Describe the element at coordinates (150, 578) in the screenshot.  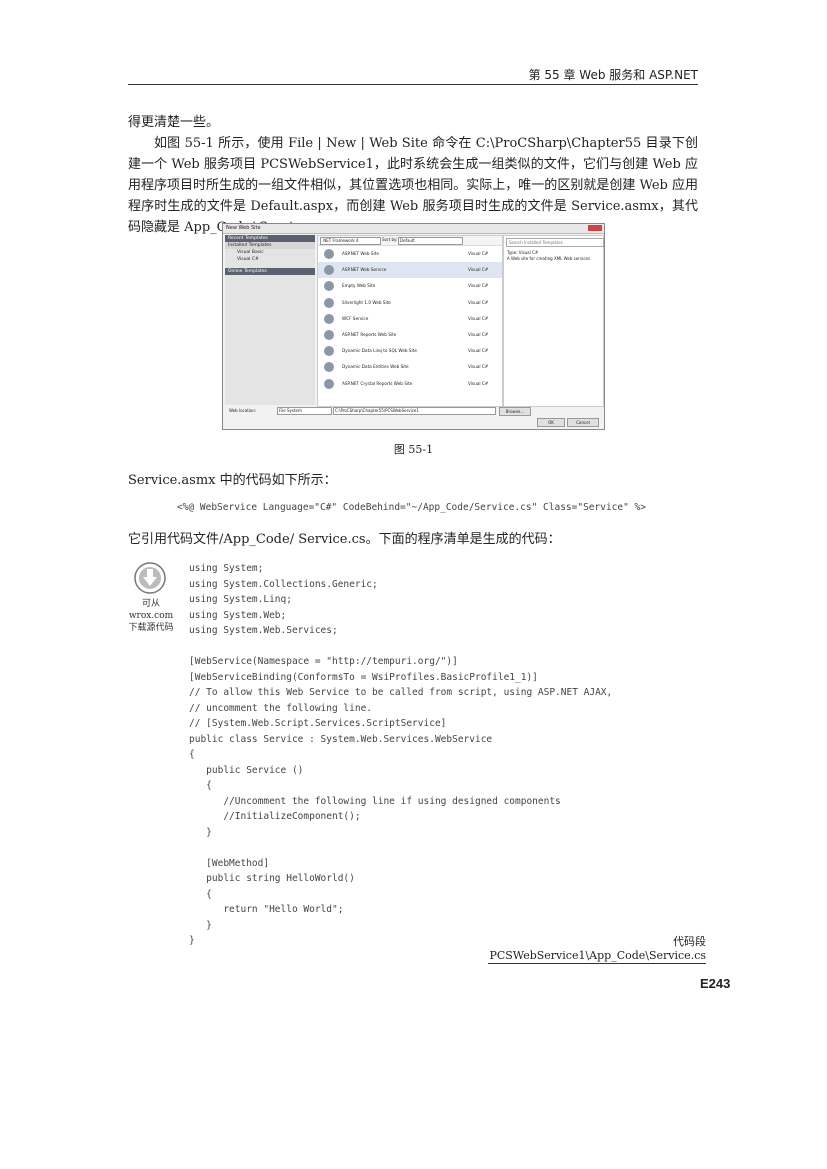
I see `download-icon` at that location.